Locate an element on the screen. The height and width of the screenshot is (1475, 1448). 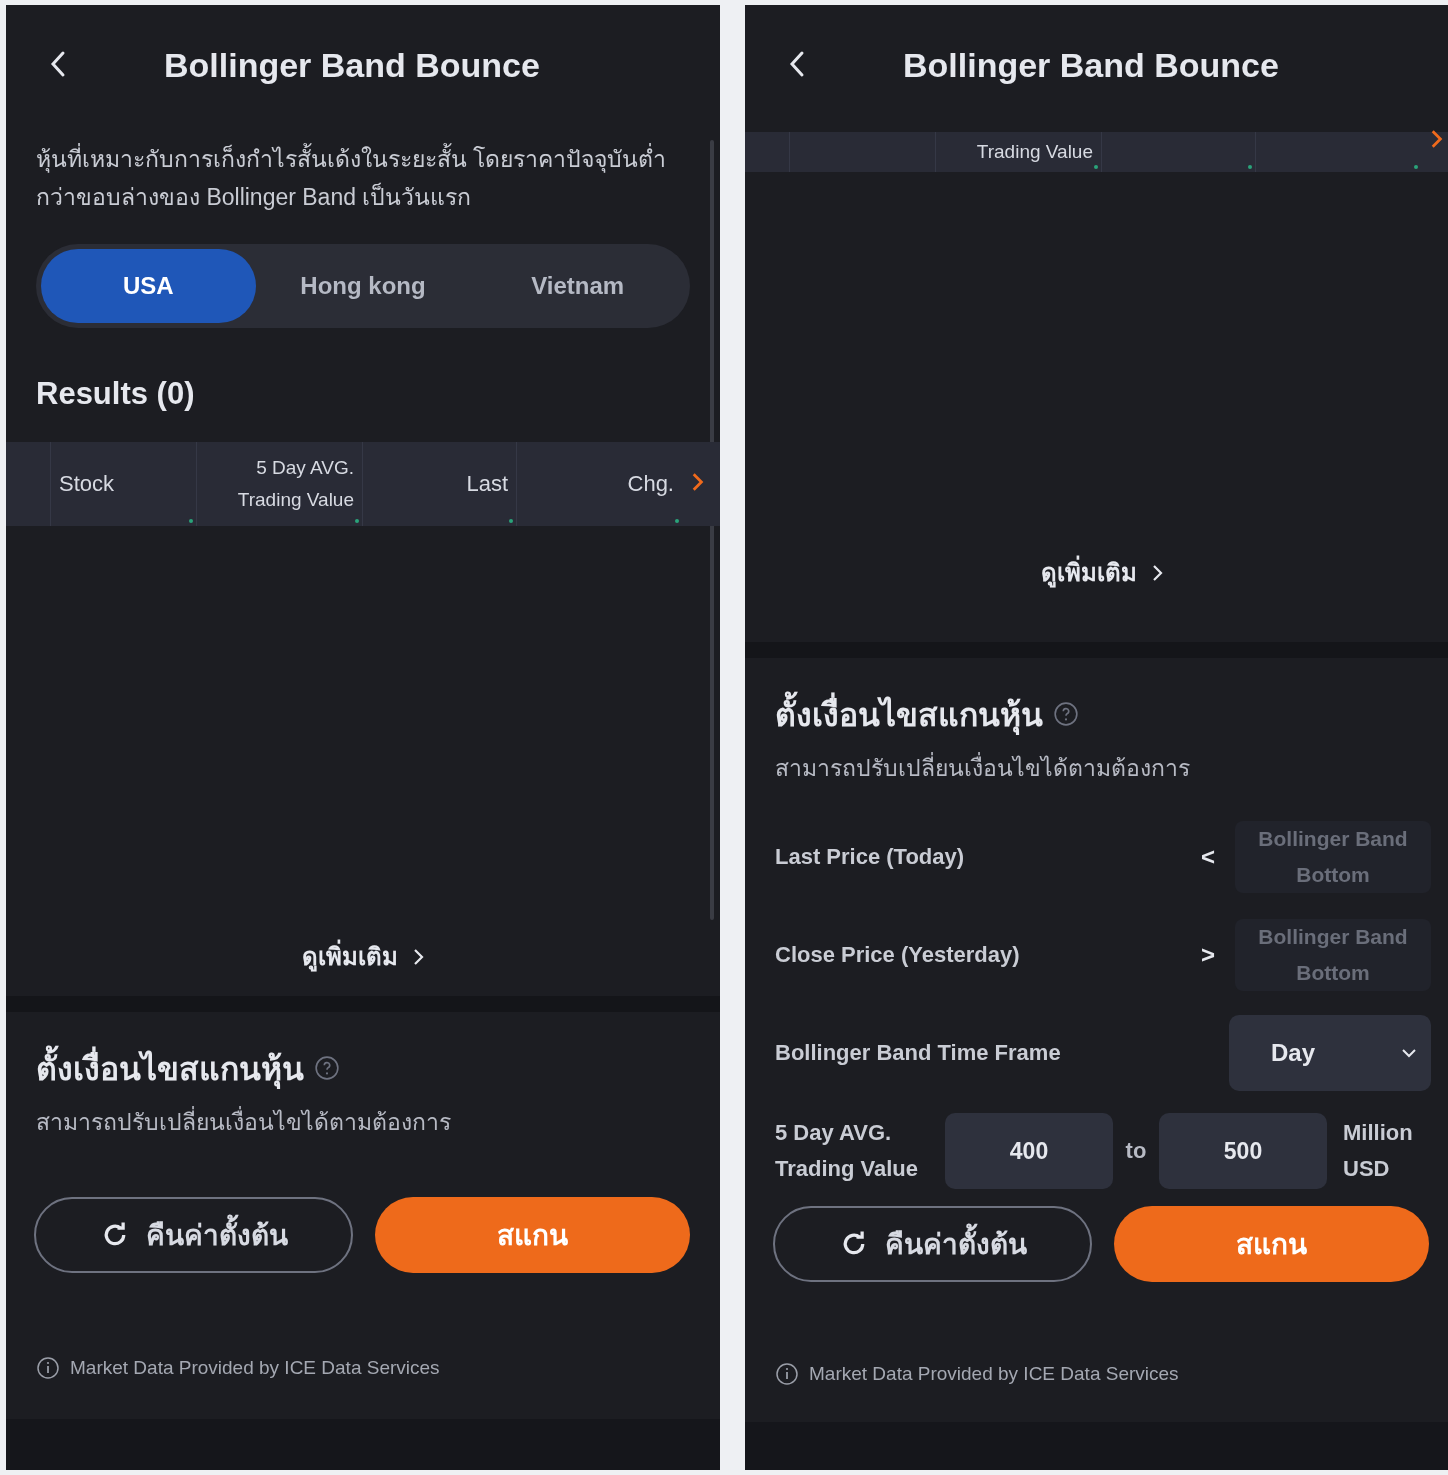
column-header: Stock is located at coordinates (87, 484).